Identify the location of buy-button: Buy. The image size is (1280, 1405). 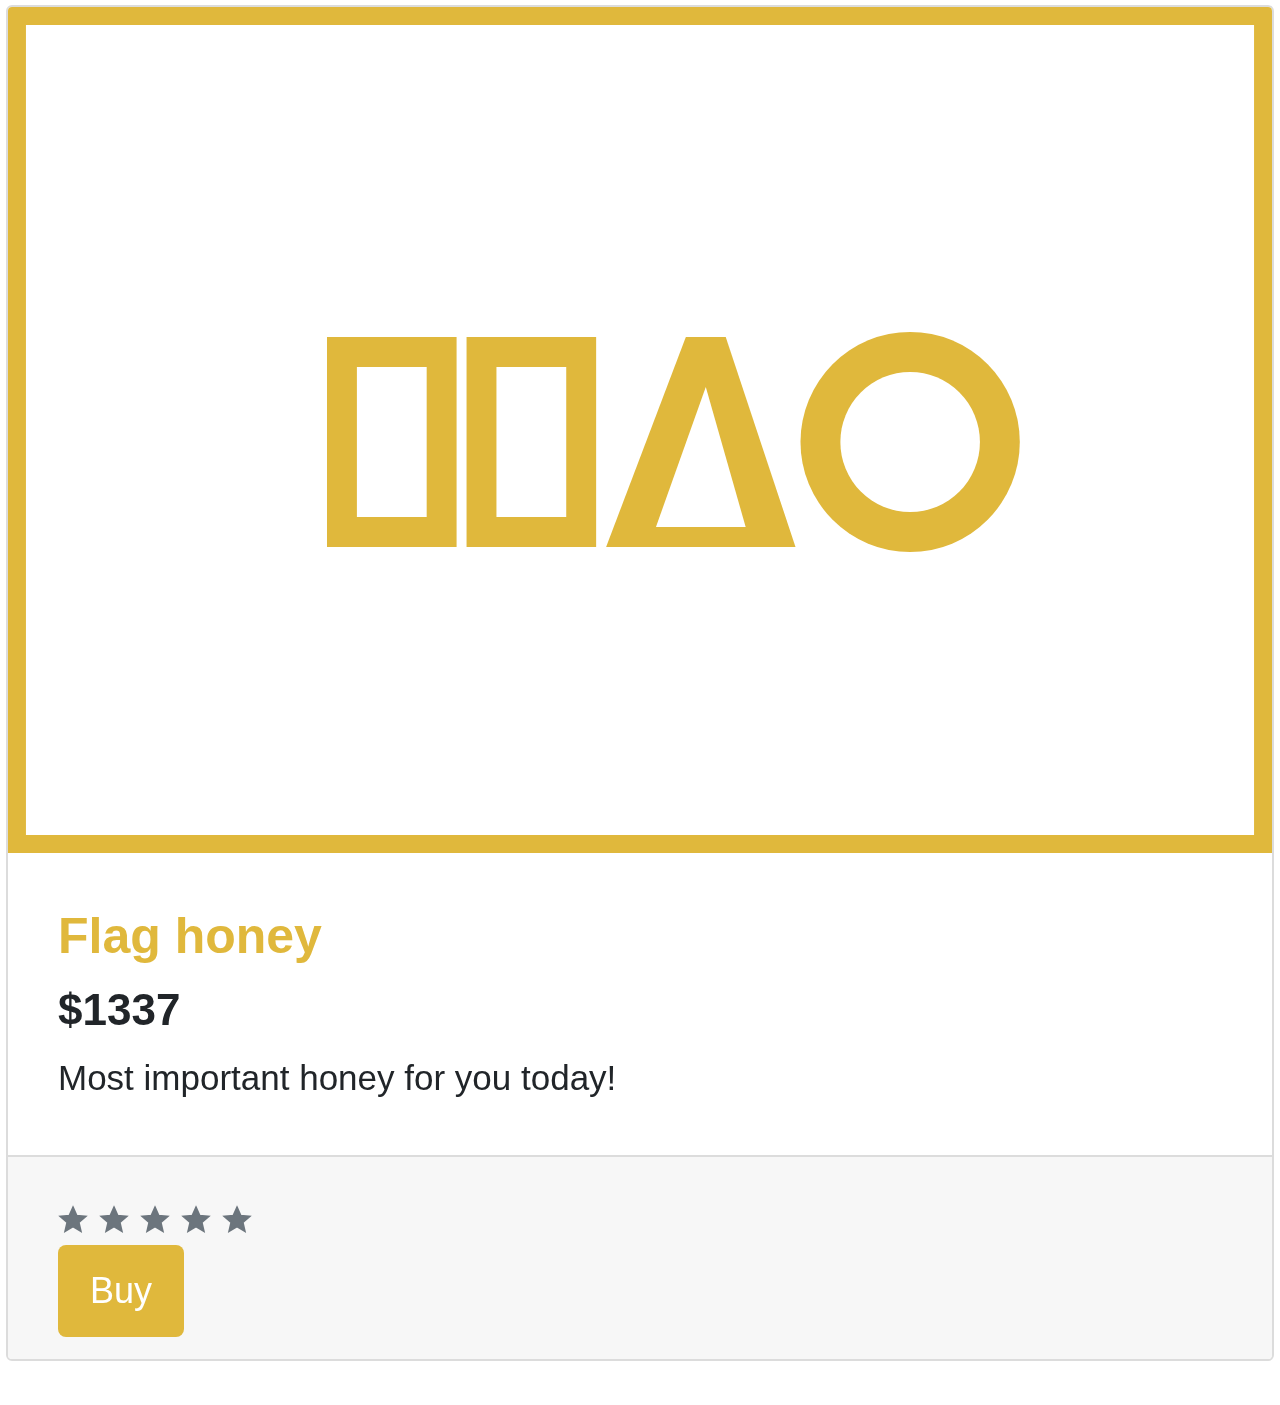
(121, 1291).